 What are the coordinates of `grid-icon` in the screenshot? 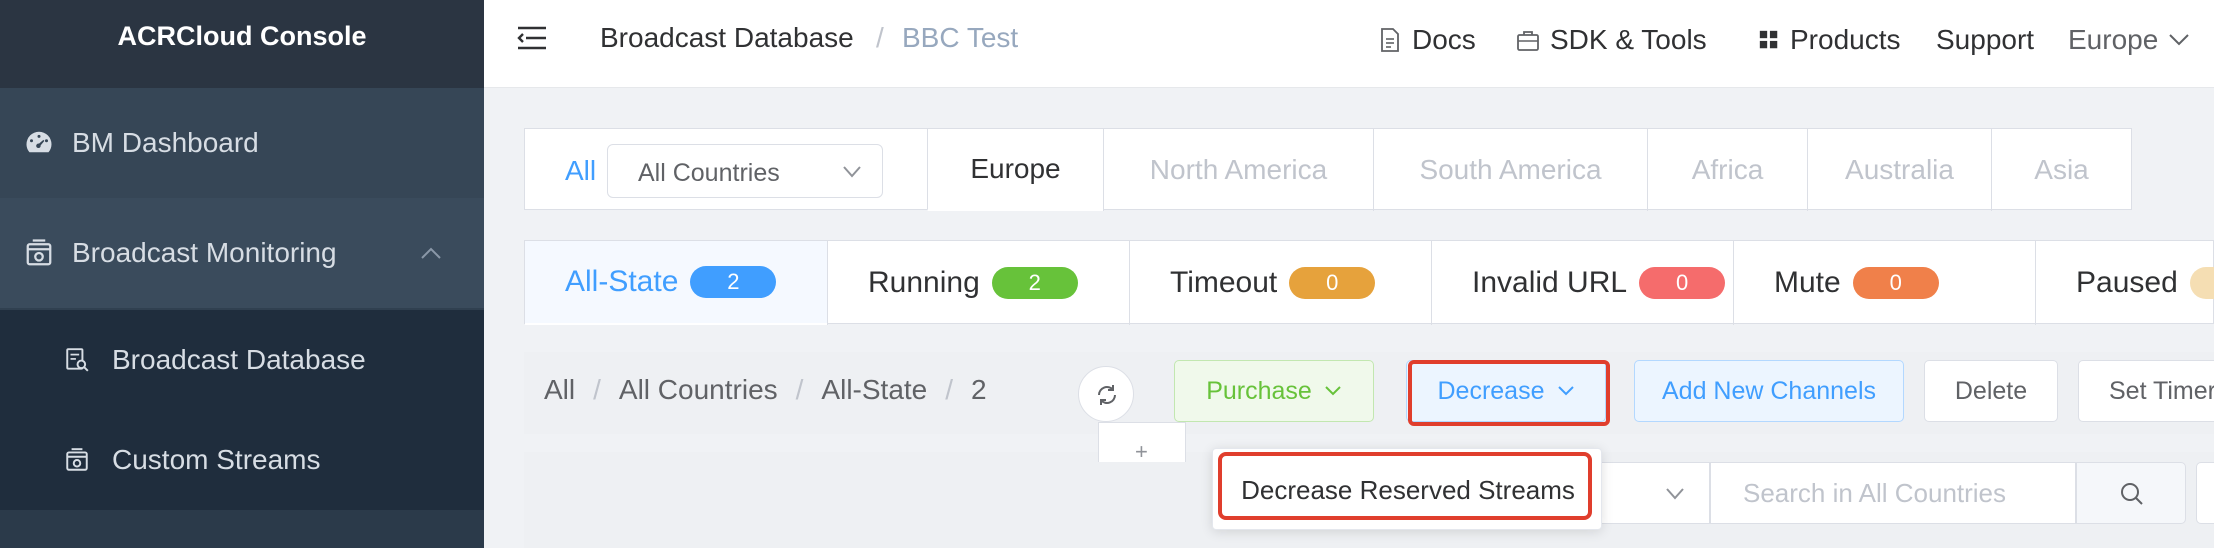 It's located at (1768, 39).